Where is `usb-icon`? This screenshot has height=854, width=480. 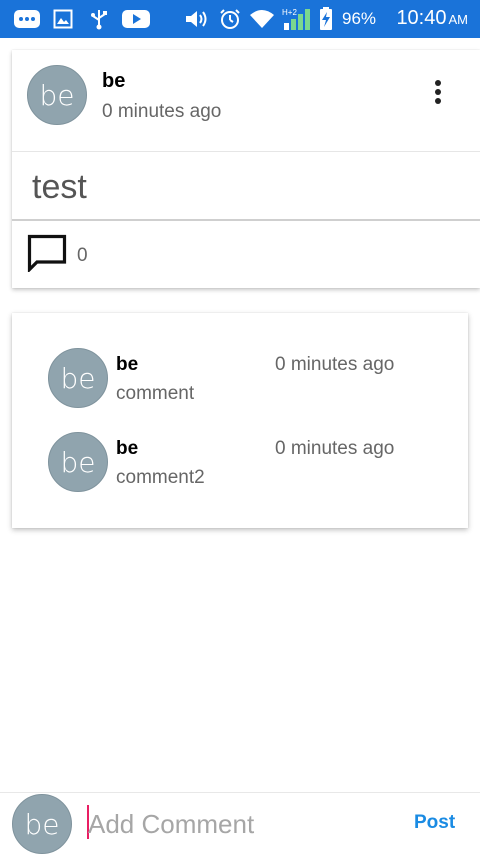
usb-icon is located at coordinates (99, 19).